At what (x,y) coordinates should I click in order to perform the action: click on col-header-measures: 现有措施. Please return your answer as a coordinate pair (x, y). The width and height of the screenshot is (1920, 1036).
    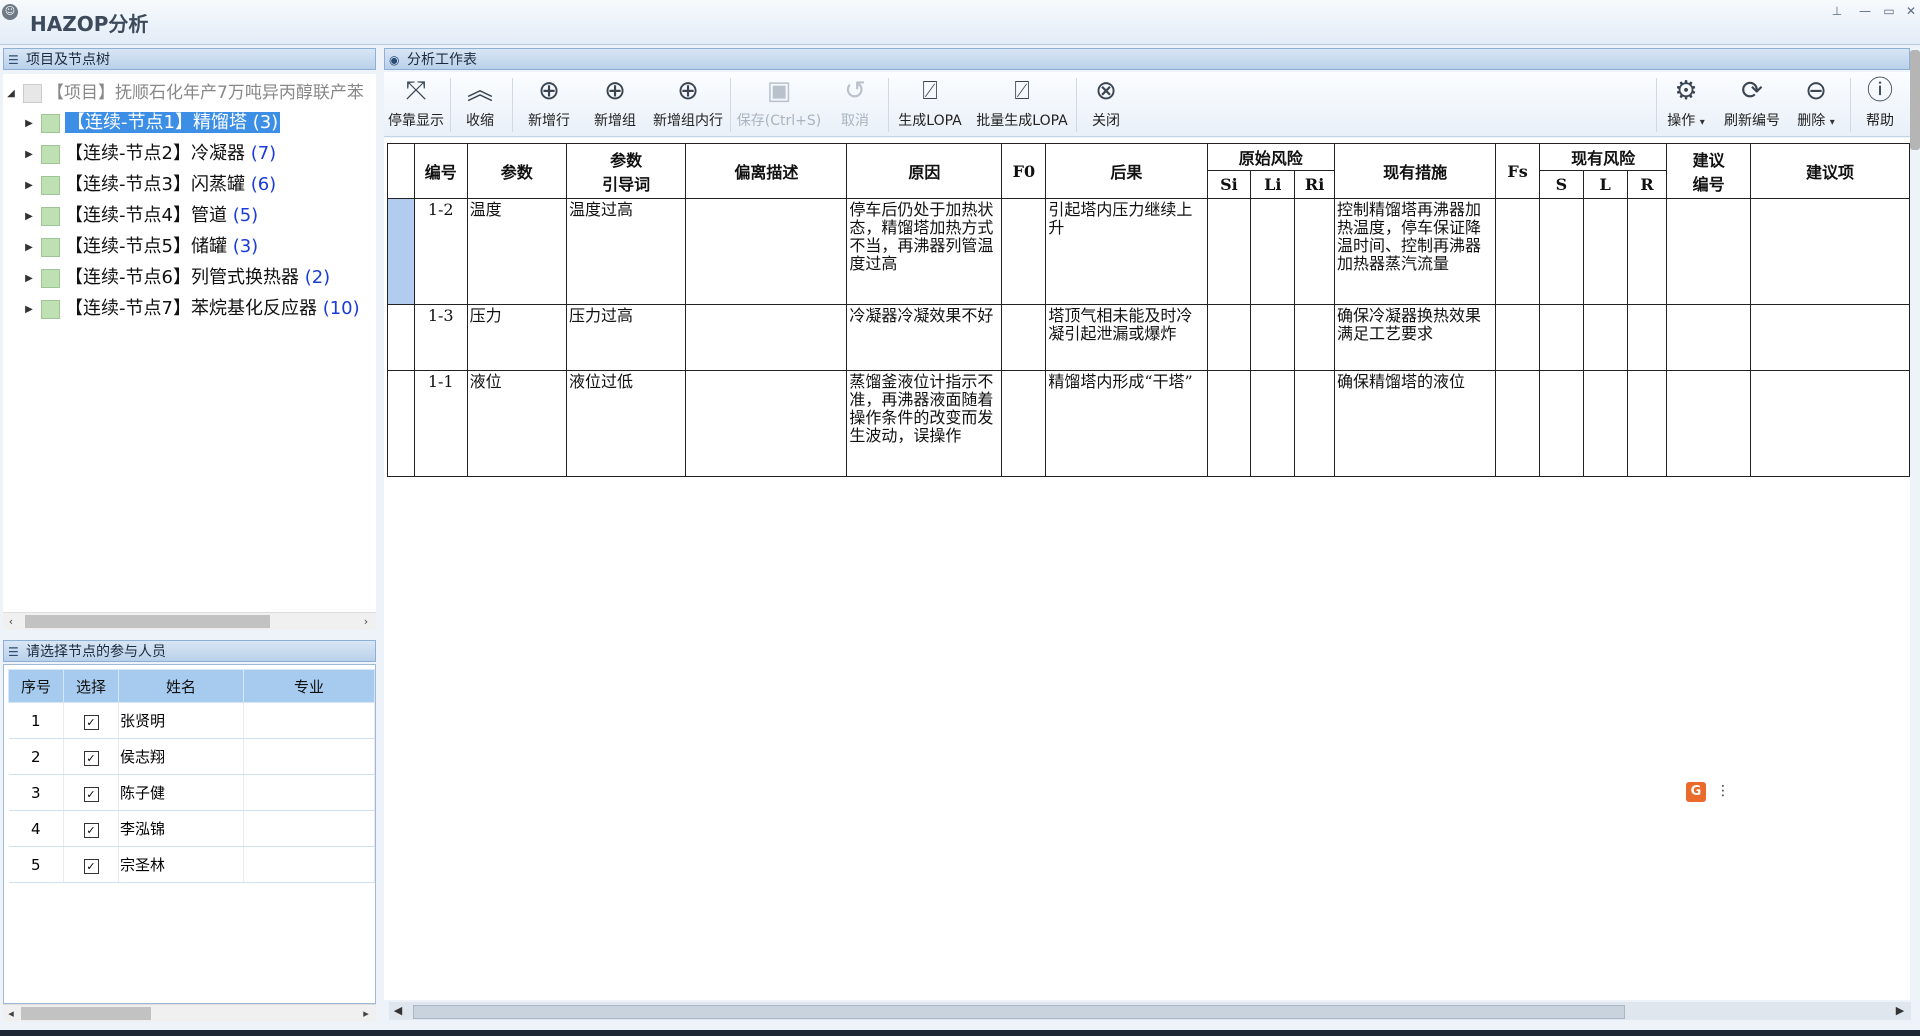
    Looking at the image, I should click on (1415, 171).